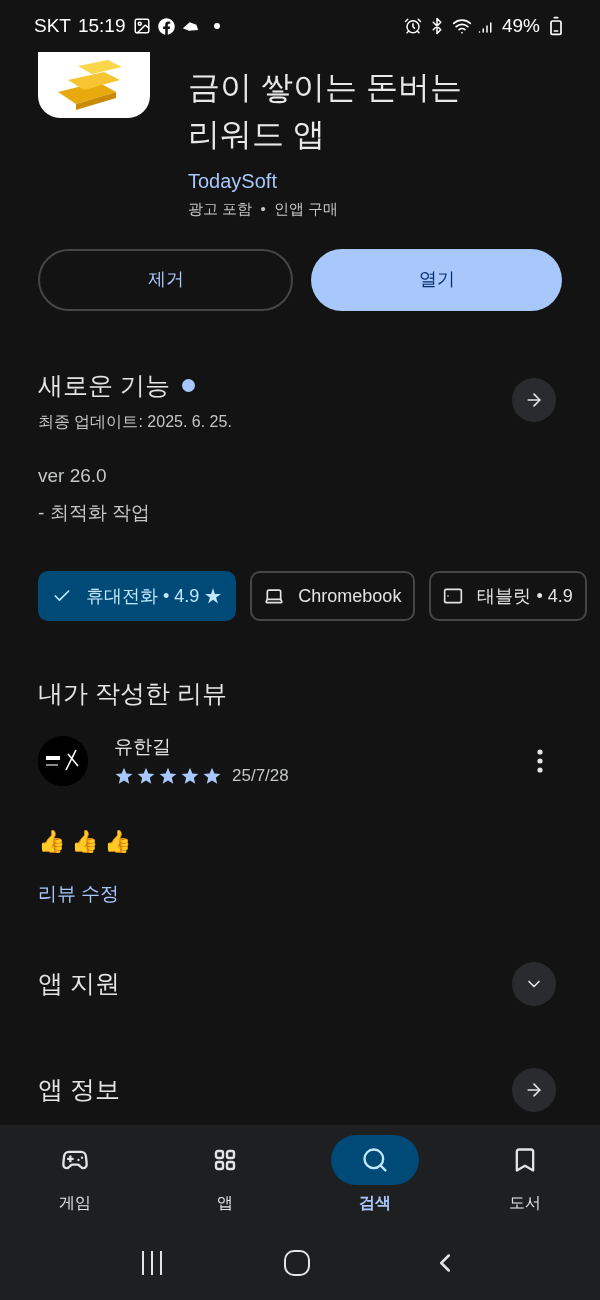 The width and height of the screenshot is (600, 1300). I want to click on device-chip: 휴대전화 • 4.9 ★, so click(137, 596).